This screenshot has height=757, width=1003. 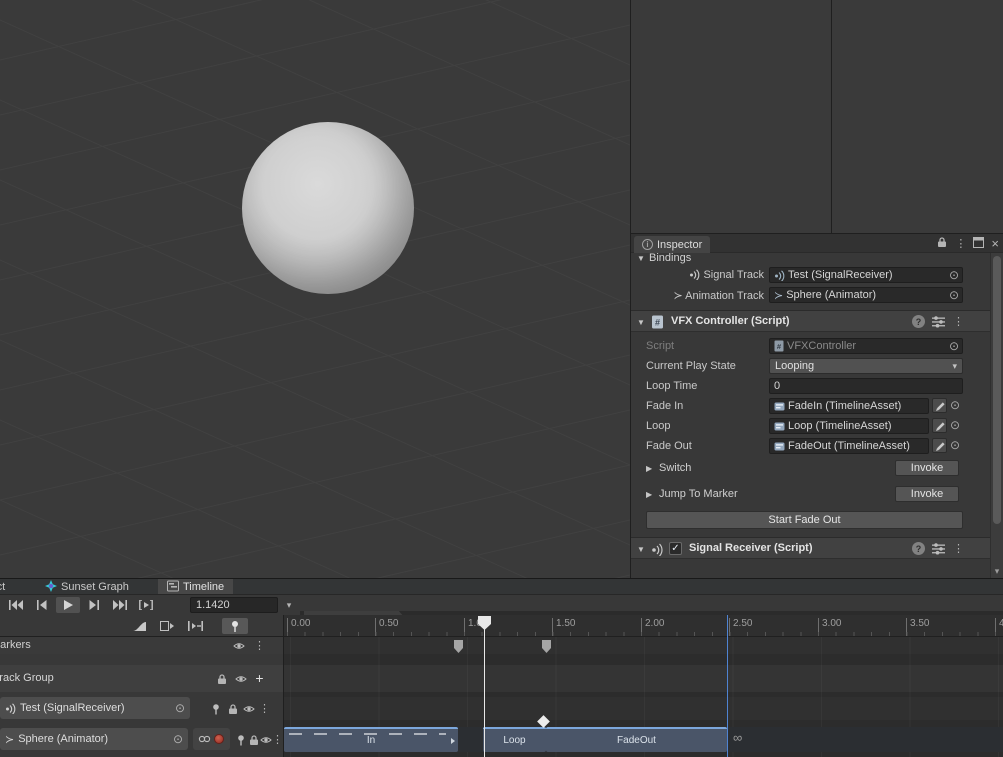 I want to click on curves-view-icon, so click(x=139, y=626).